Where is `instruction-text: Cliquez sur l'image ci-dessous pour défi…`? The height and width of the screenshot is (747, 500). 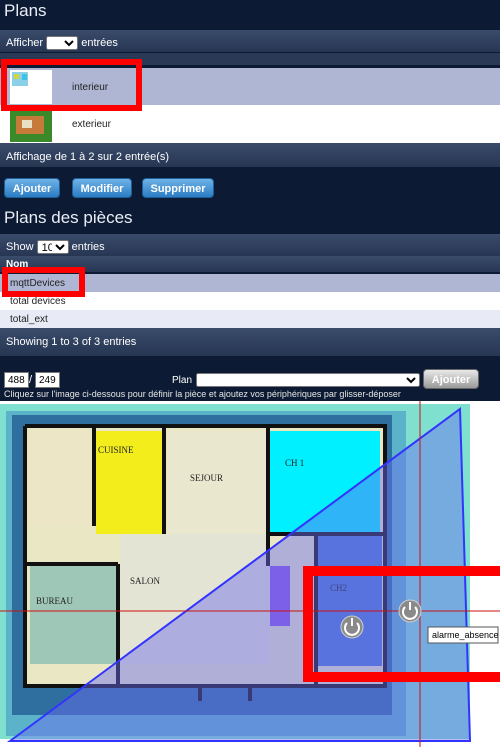 instruction-text: Cliquez sur l'image ci-dessous pour défi… is located at coordinates (202, 394).